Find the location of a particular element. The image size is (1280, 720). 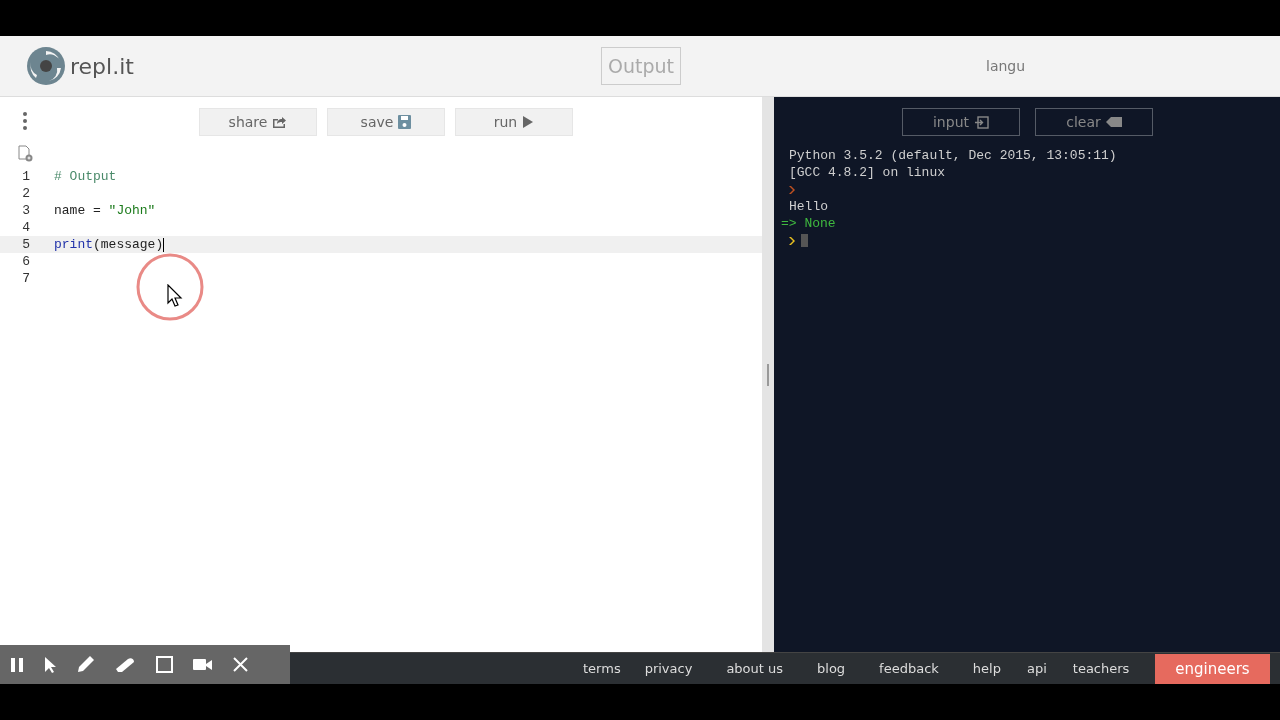

save-button: save is located at coordinates (386, 122).